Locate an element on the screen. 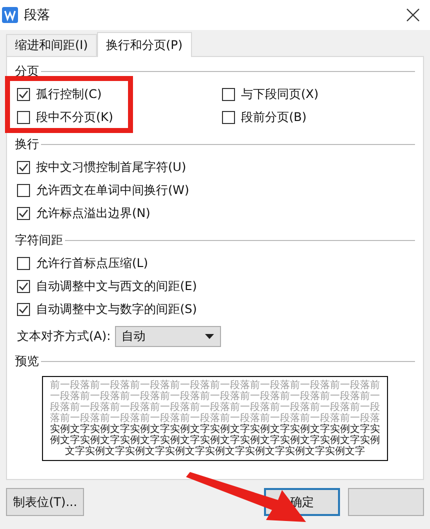 Image resolution: width=430 pixels, height=529 pixels. checkbox-label: 允许行首标点压缩(L) is located at coordinates (92, 263).